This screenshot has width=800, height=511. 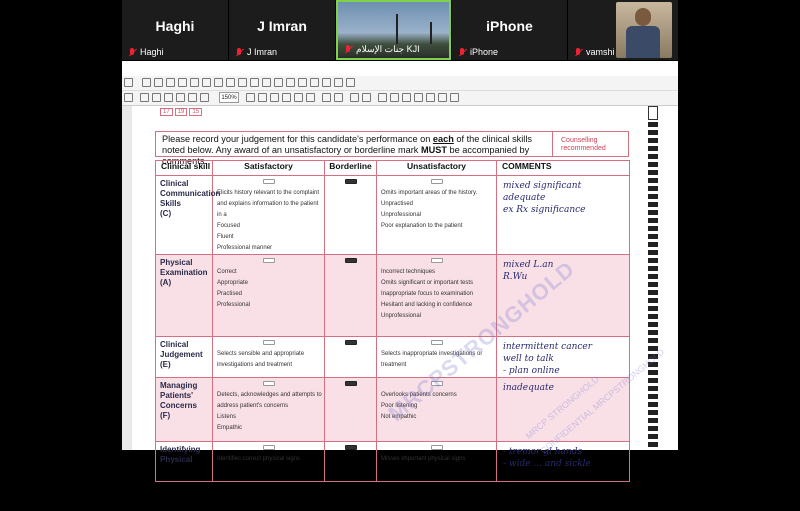 I want to click on menu-icon, so click(x=128, y=97).